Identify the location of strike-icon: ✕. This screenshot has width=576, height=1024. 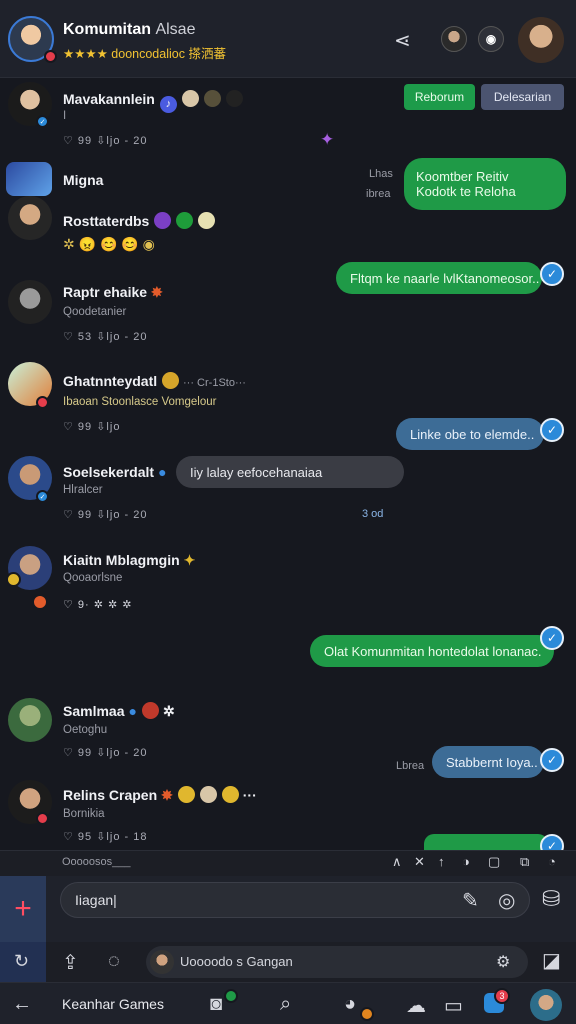
(419, 862).